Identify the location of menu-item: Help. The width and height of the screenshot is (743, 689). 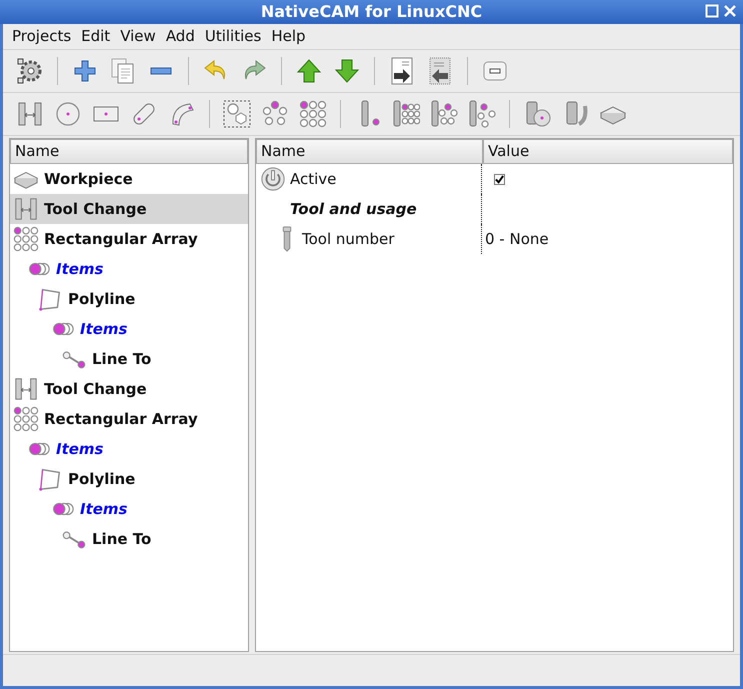
(288, 36).